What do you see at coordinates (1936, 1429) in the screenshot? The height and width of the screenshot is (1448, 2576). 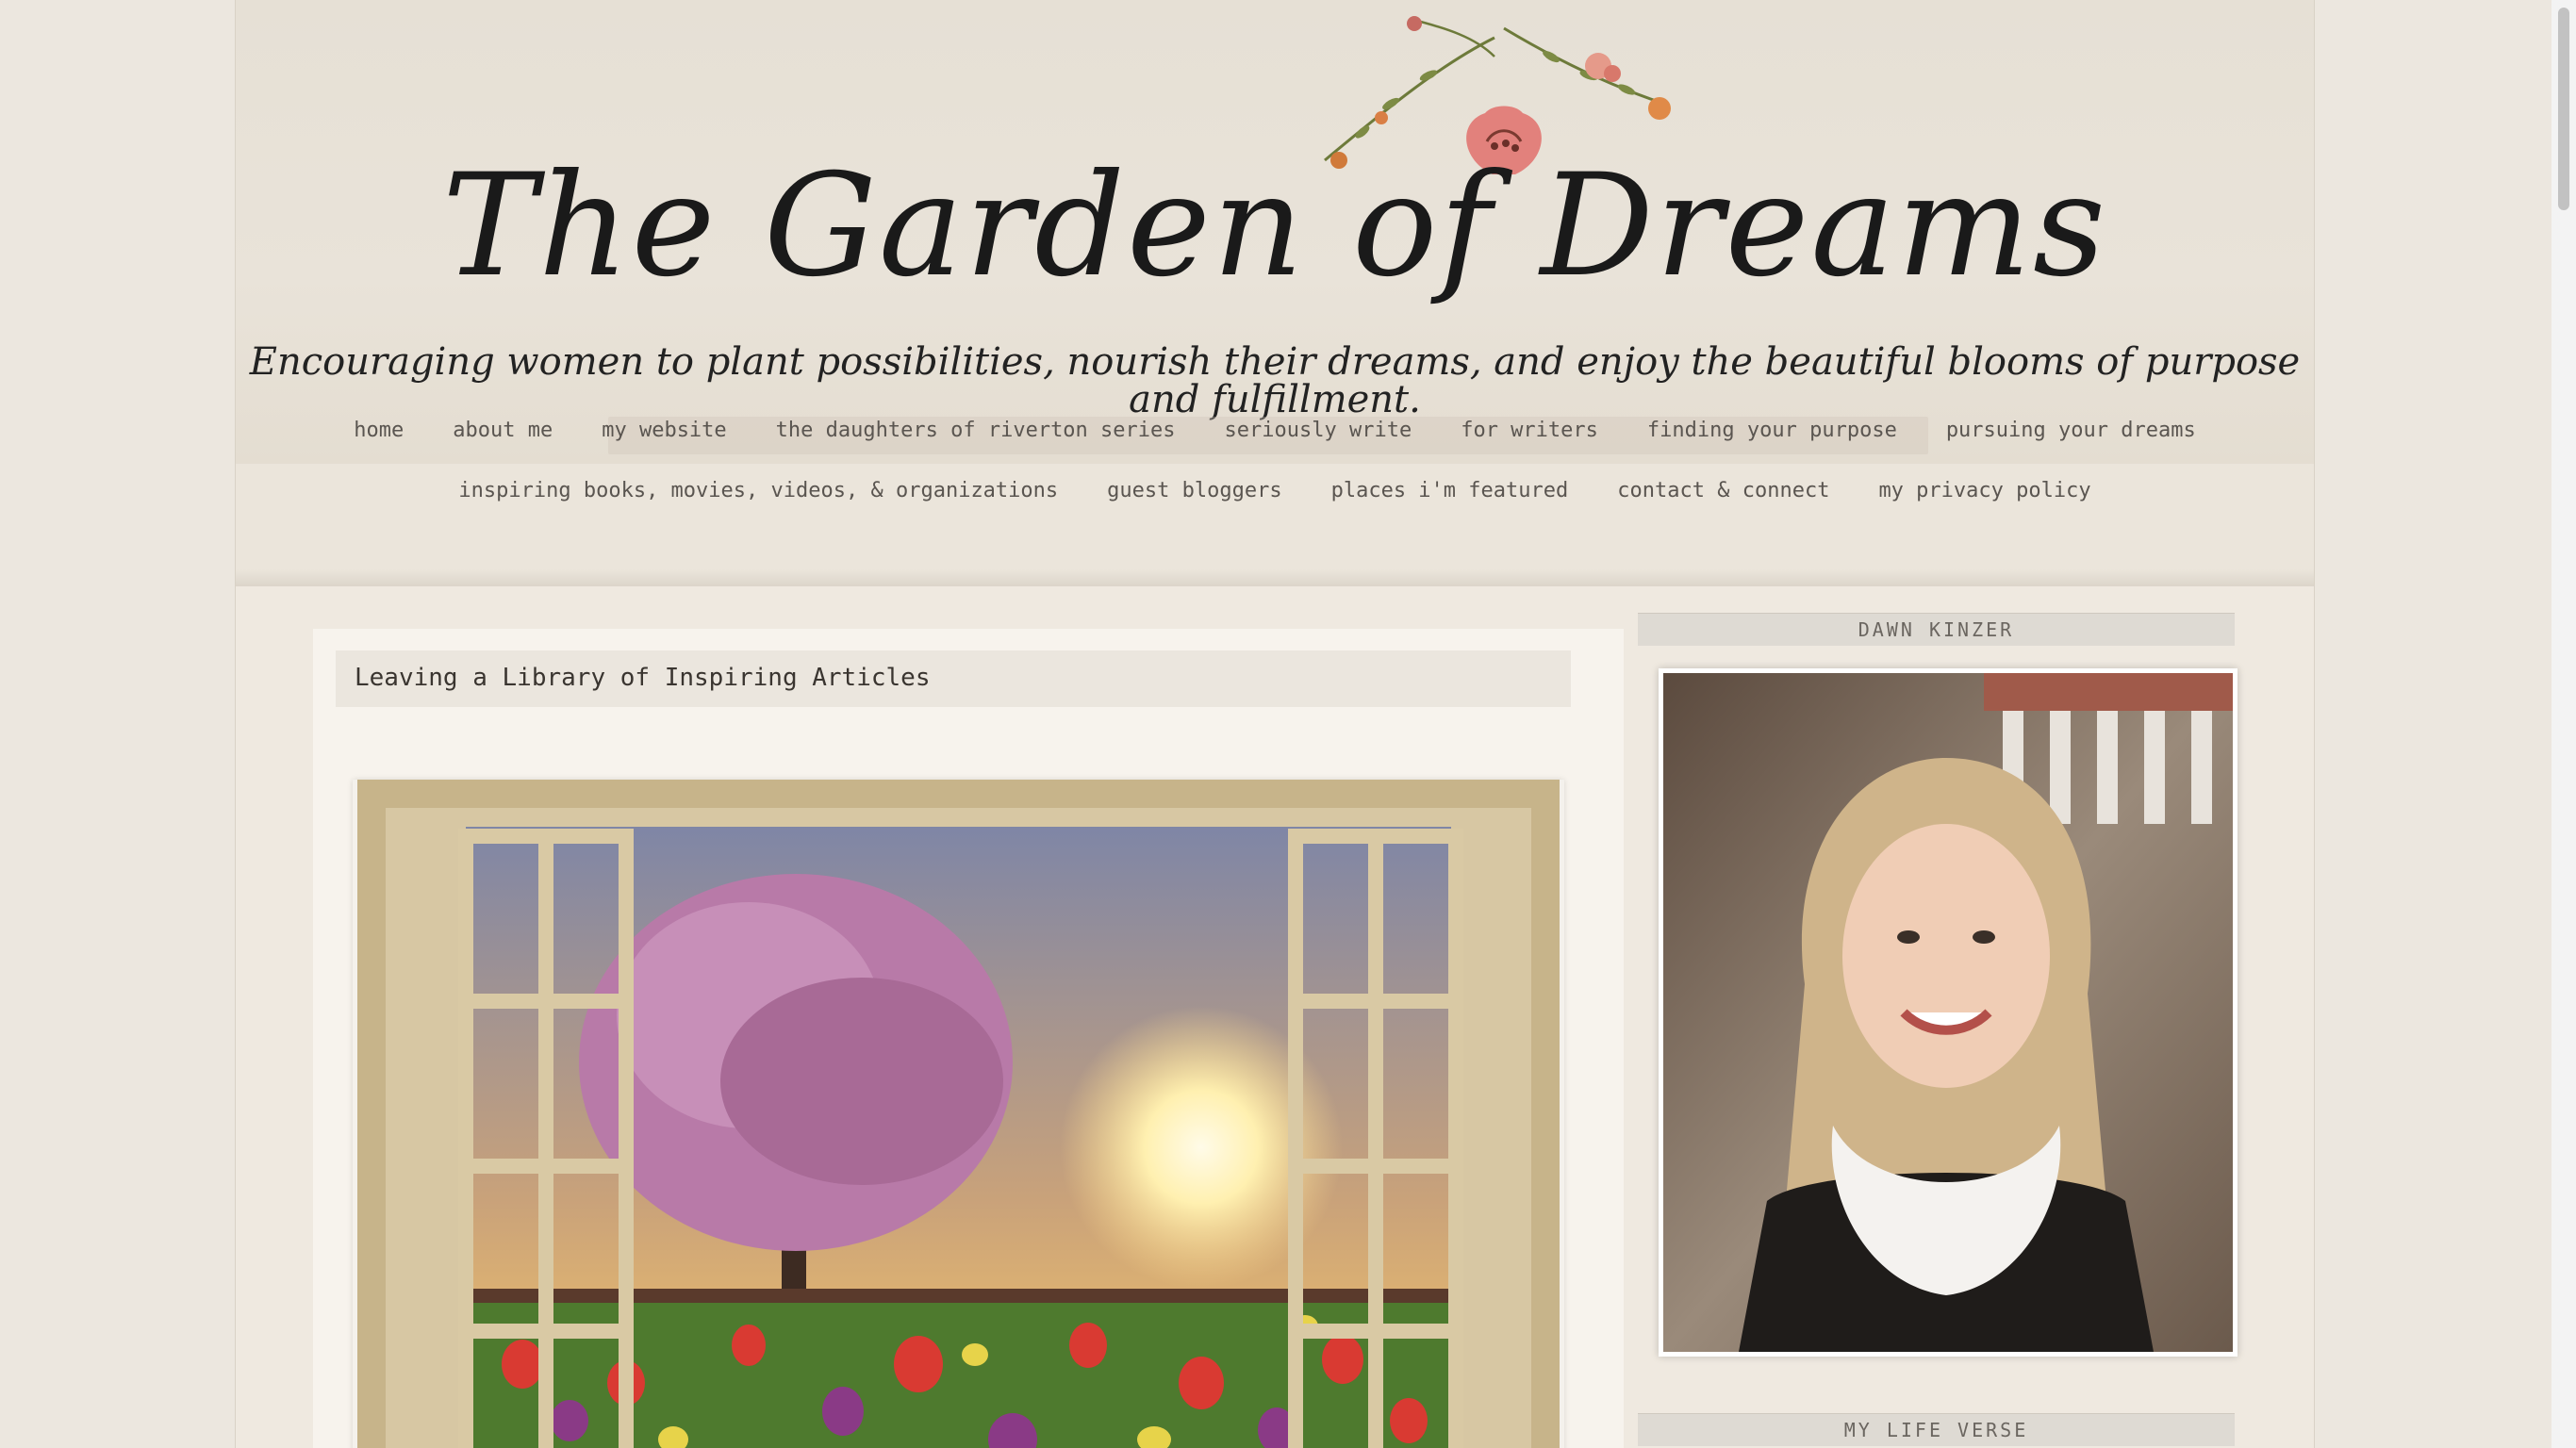 I see `life-verse-widget-title: MY LIFE VERSE` at bounding box center [1936, 1429].